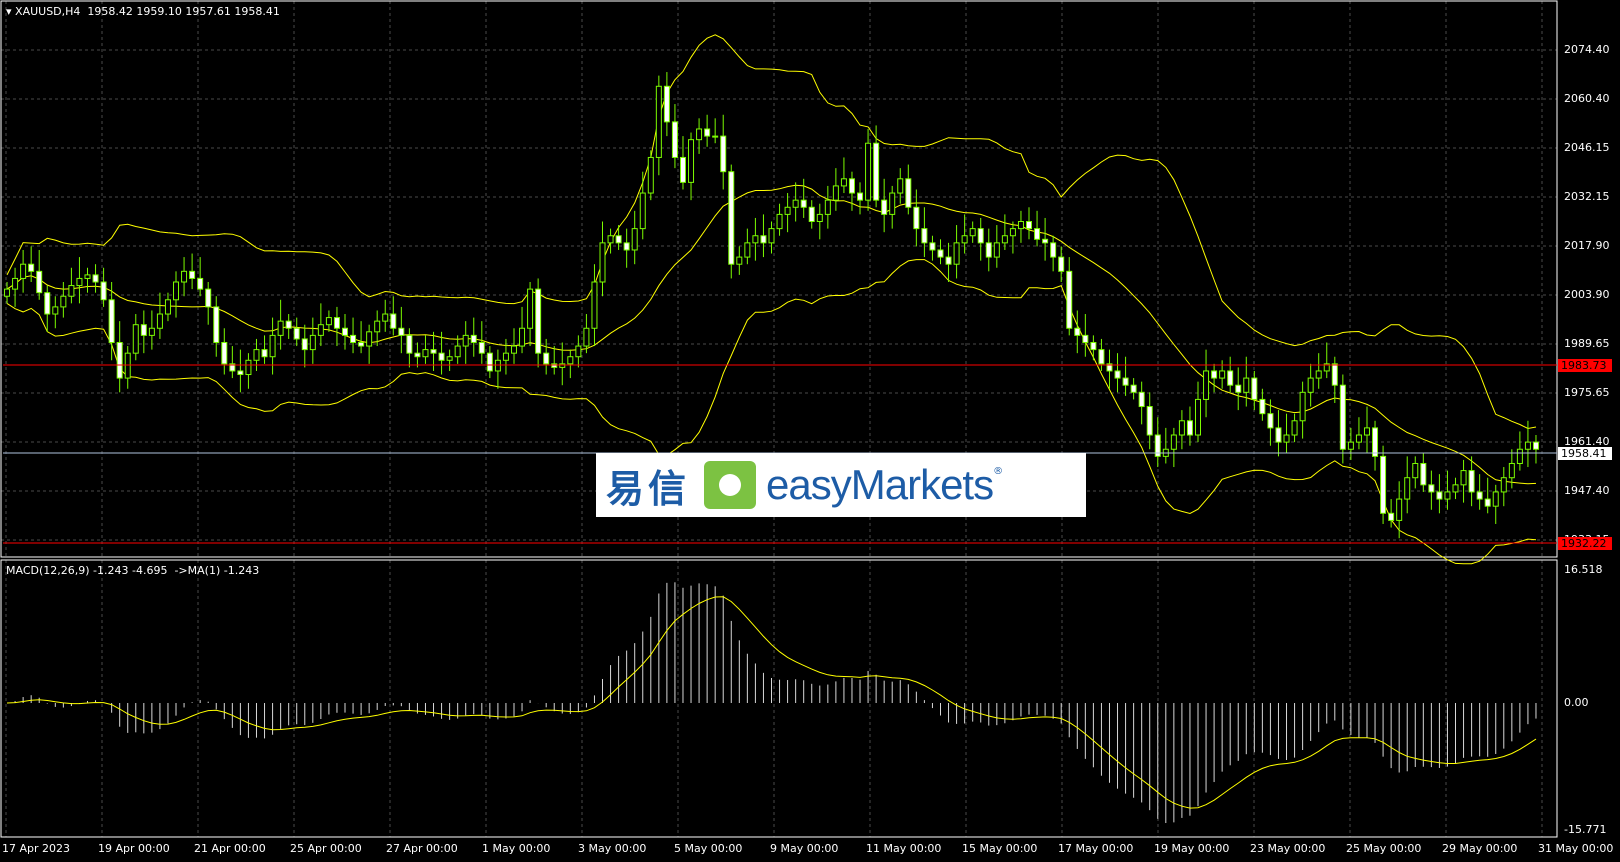  I want to click on price-tick: 2074.40, so click(1587, 49).